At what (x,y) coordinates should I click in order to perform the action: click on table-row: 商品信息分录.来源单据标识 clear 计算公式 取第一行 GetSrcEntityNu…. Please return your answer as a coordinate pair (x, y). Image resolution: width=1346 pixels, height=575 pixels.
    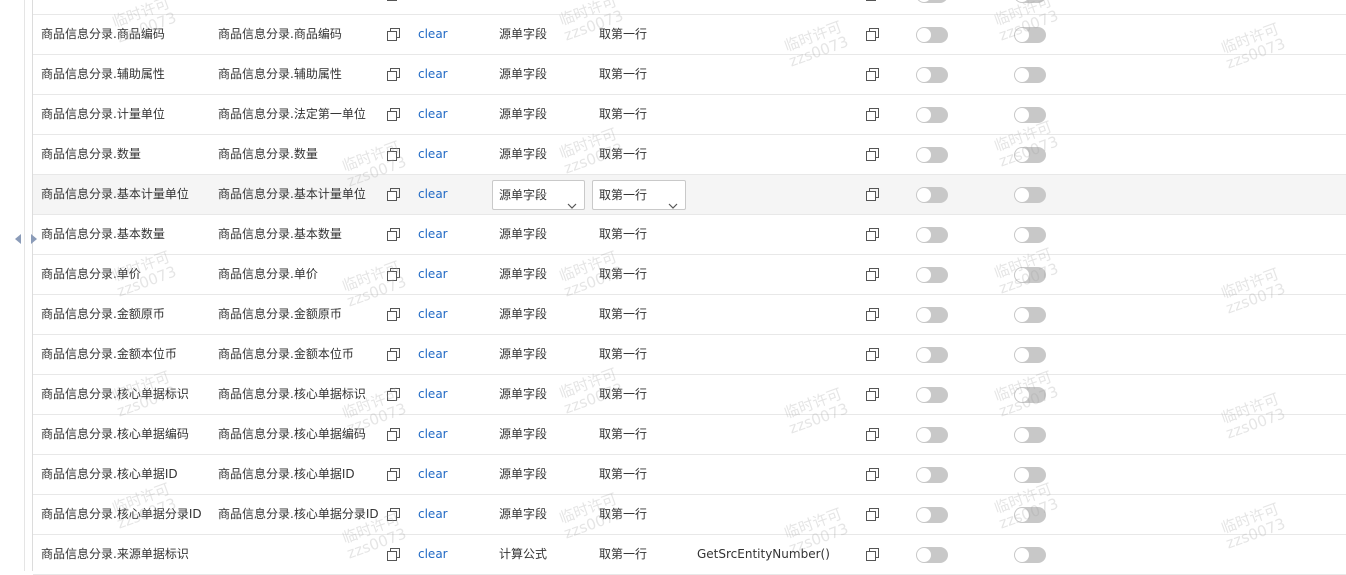
    Looking at the image, I should click on (689, 555).